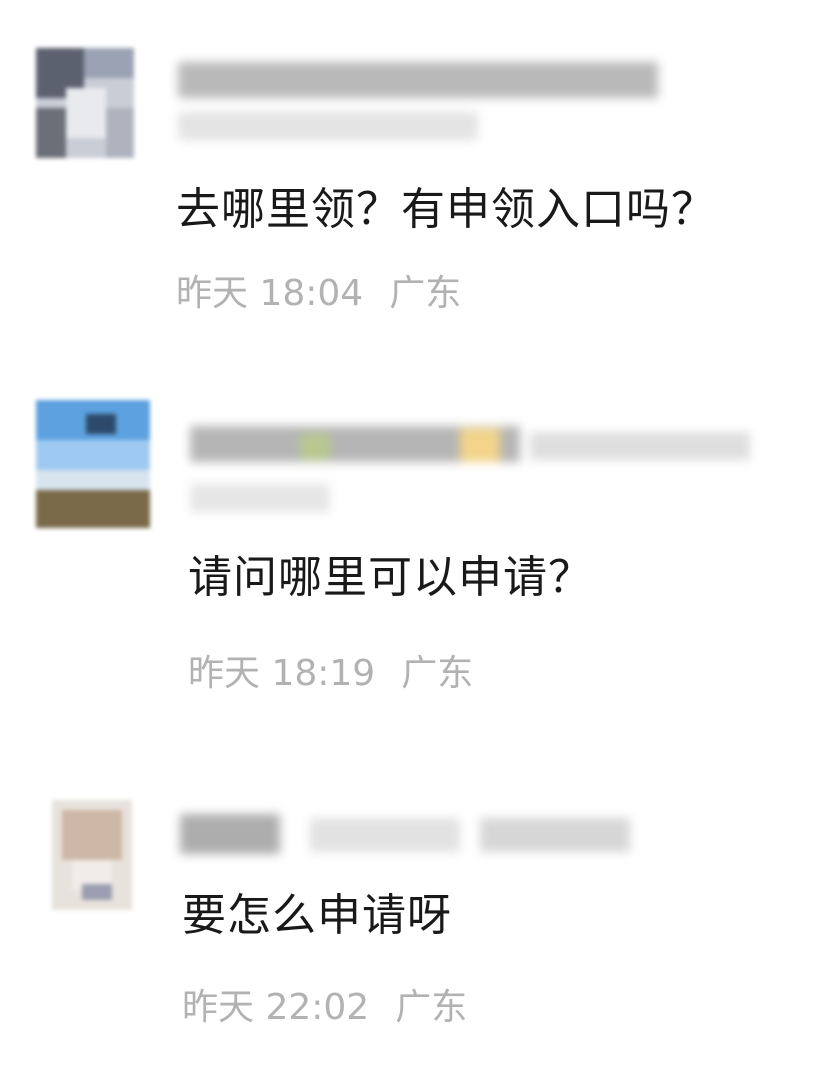 The height and width of the screenshot is (1084, 833). What do you see at coordinates (431, 1007) in the screenshot?
I see `comment-location: 广东` at bounding box center [431, 1007].